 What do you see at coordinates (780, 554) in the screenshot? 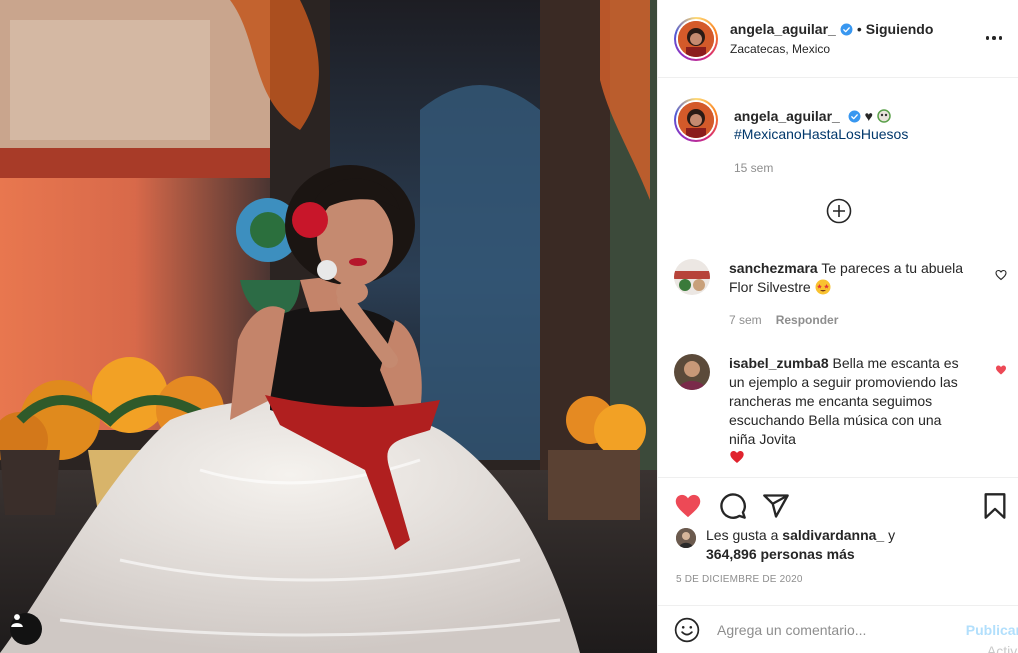
I see `likes-count: 364,896 personas más` at bounding box center [780, 554].